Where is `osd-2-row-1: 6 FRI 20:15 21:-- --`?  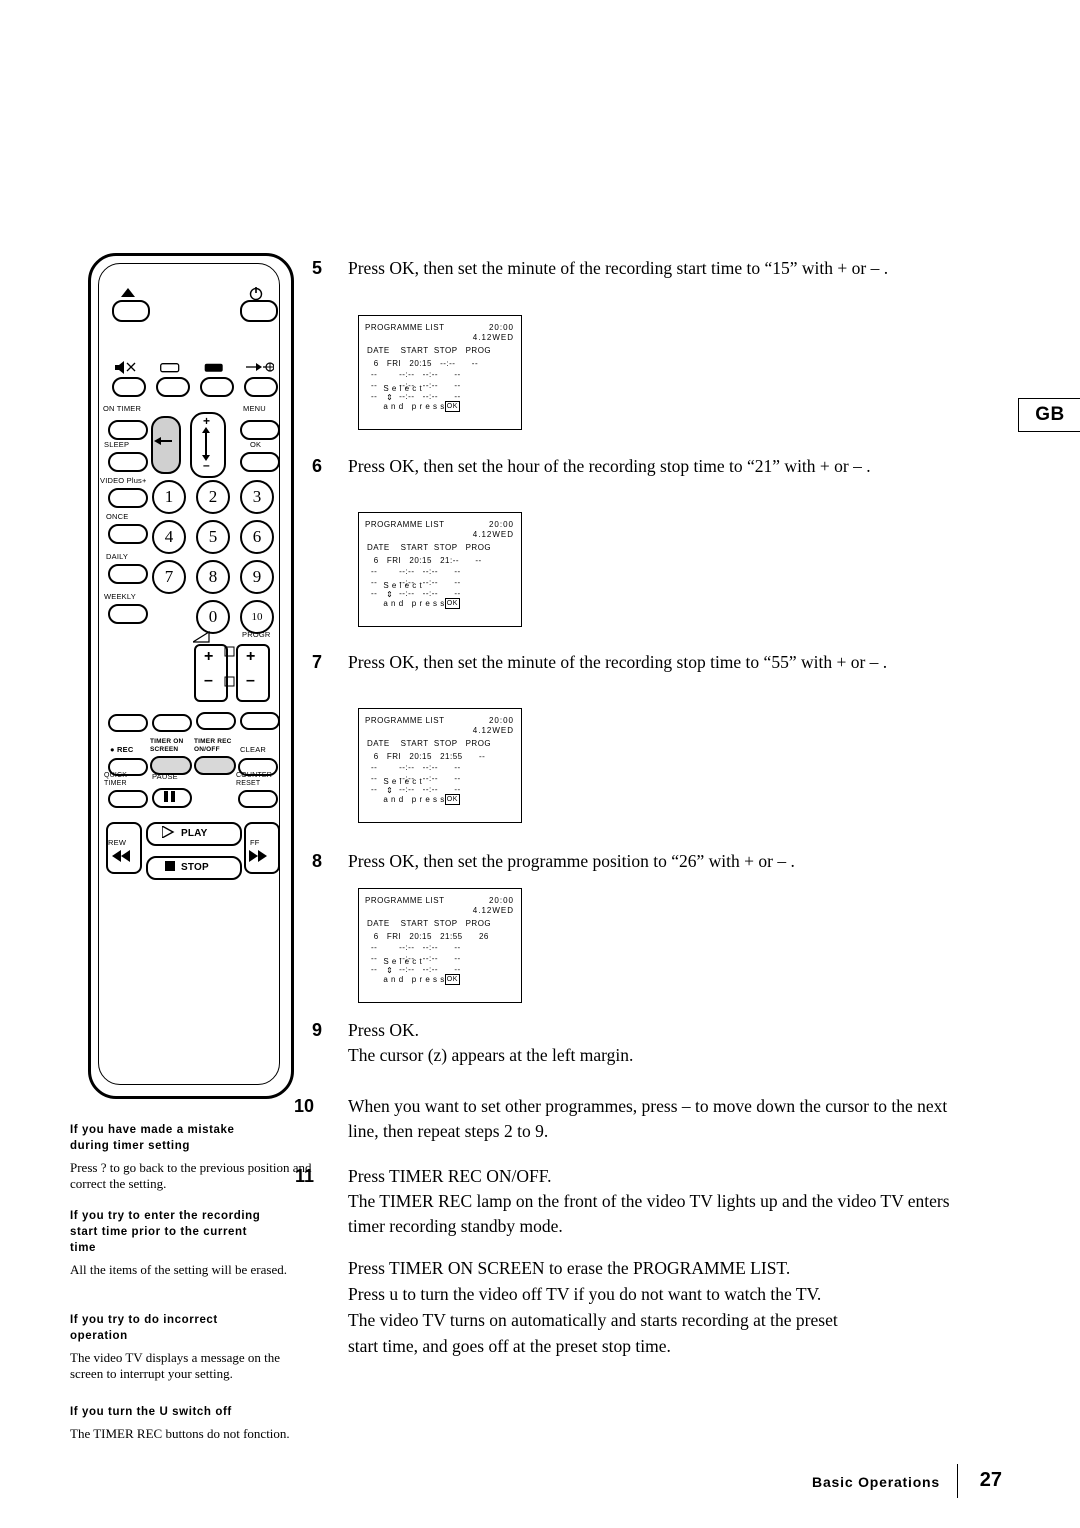 osd-2-row-1: 6 FRI 20:15 21:-- -- is located at coordinates (426, 560).